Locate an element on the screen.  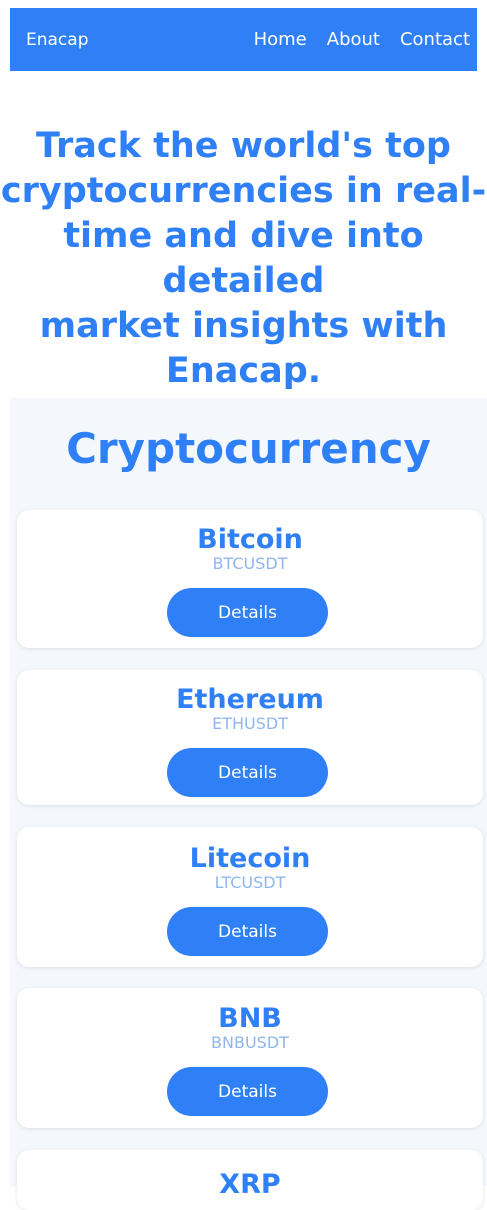
crypto-symbol: ETHUSDT is located at coordinates (250, 723).